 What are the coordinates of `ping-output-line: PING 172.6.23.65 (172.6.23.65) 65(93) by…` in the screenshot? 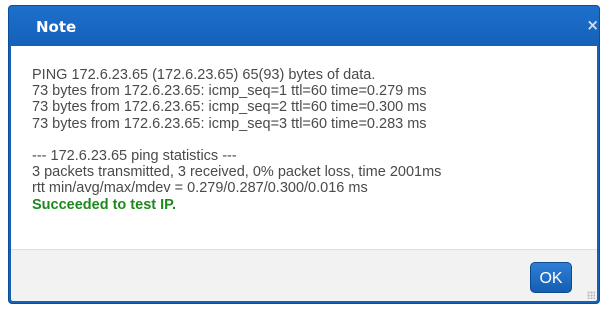 It's located at (204, 75).